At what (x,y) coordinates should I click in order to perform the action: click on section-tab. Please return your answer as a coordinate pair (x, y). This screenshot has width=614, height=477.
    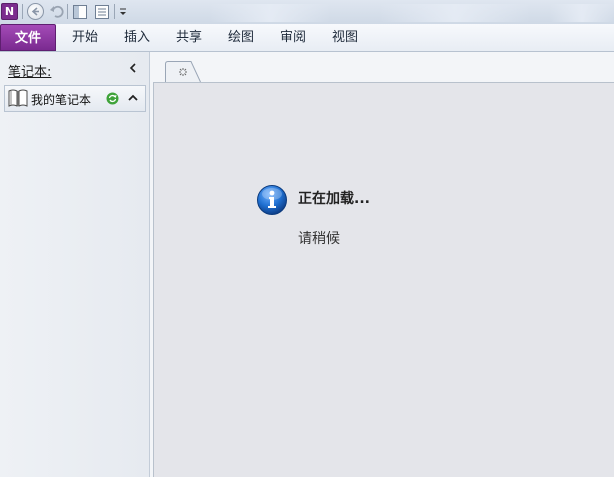
    Looking at the image, I should click on (183, 72).